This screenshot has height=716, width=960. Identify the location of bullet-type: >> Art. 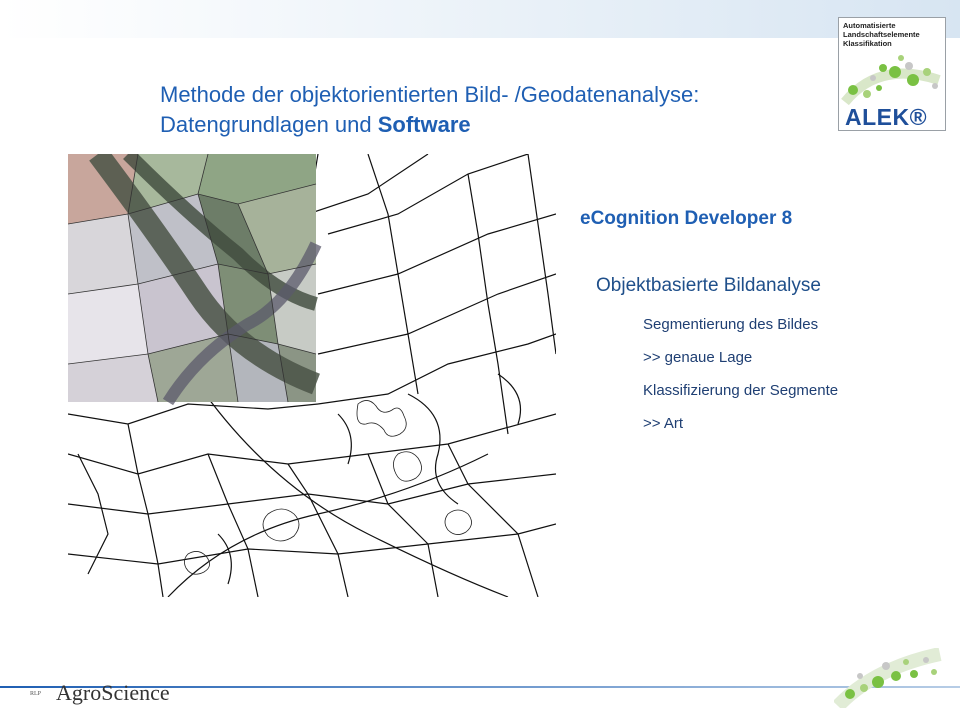
(663, 423).